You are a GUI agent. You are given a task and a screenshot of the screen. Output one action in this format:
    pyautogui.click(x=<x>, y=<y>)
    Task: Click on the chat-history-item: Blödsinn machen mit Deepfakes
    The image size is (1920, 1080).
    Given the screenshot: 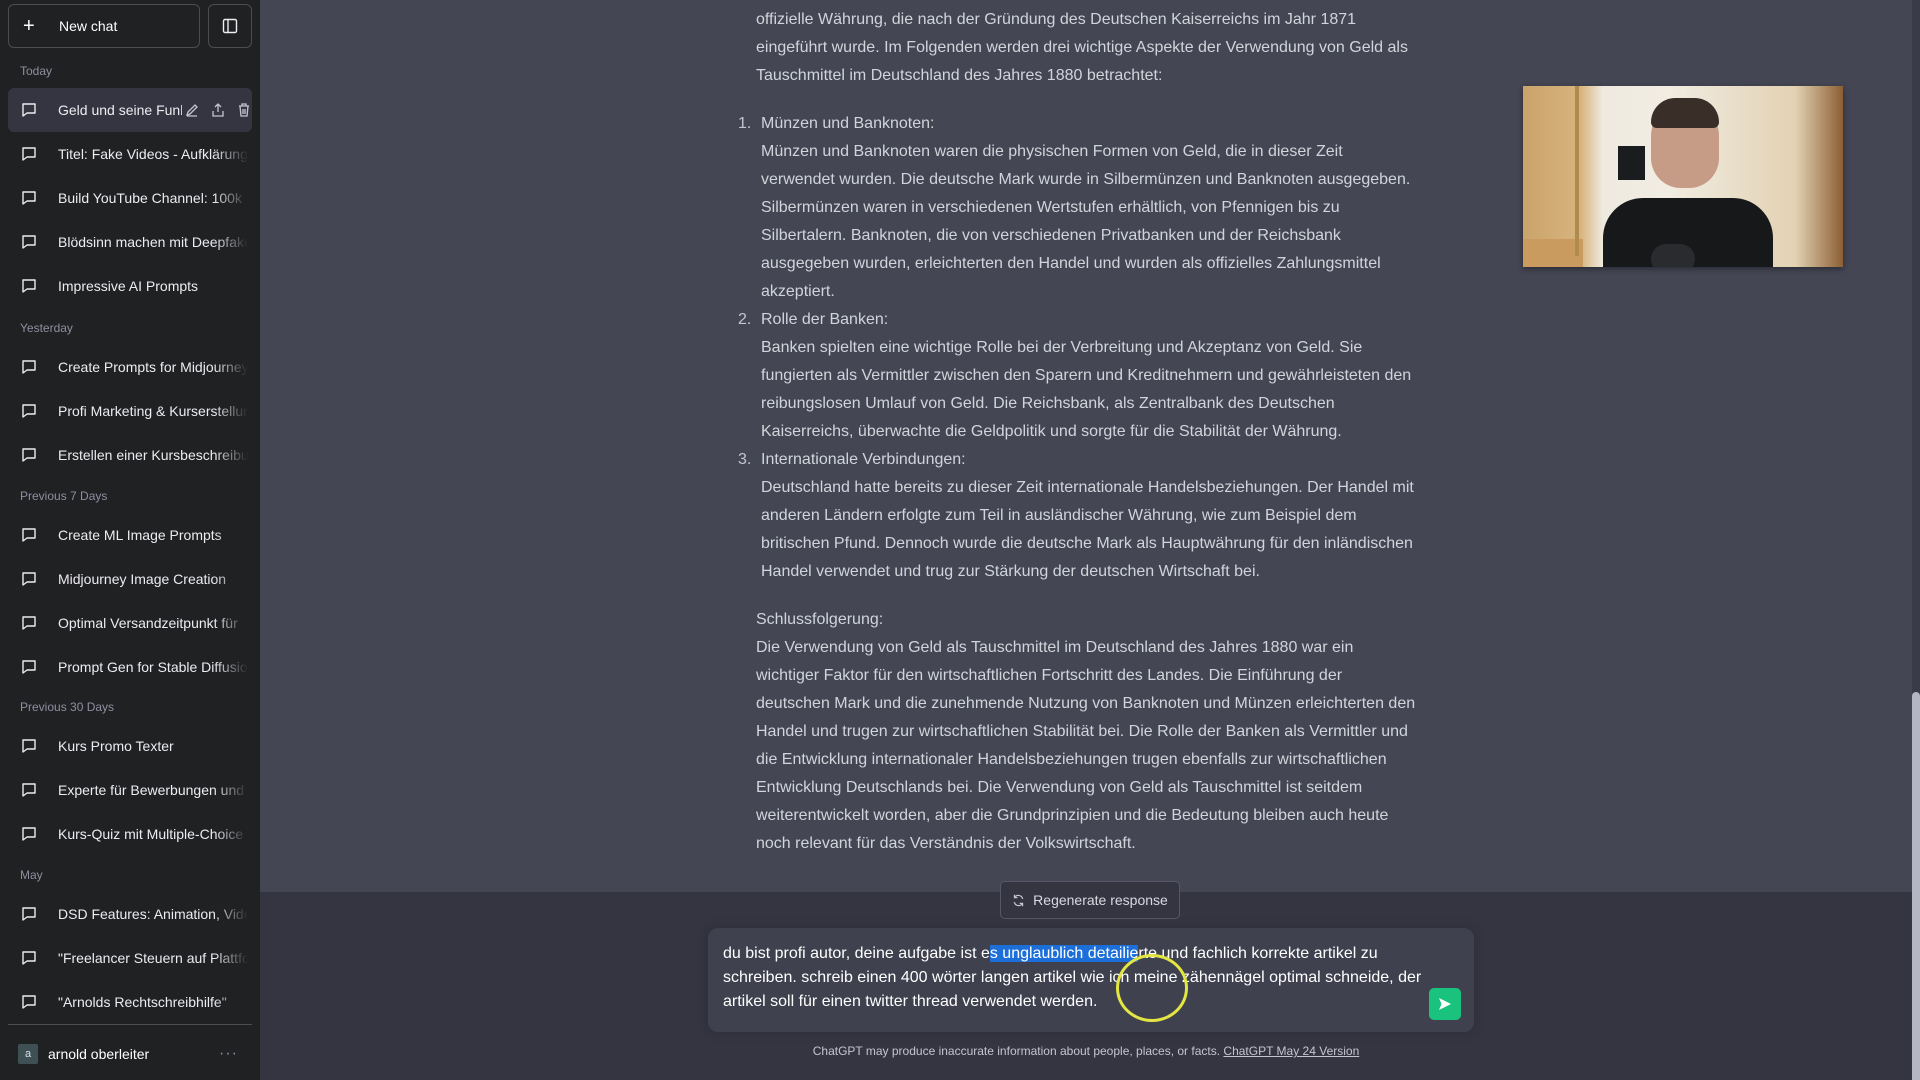 What is the action you would take?
    pyautogui.click(x=130, y=242)
    